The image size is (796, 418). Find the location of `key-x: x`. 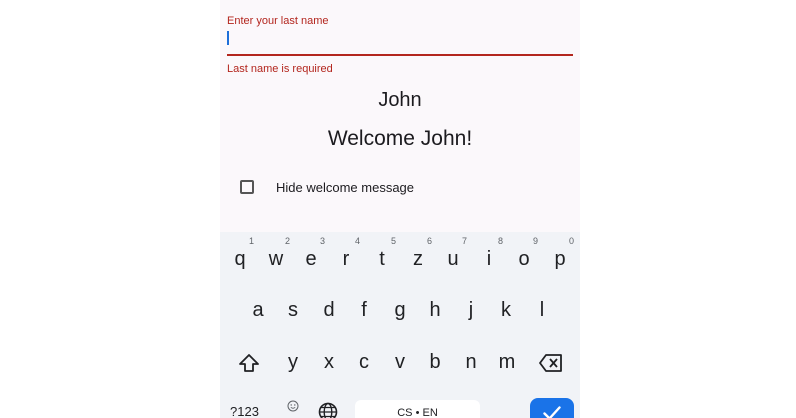

key-x: x is located at coordinates (329, 362).